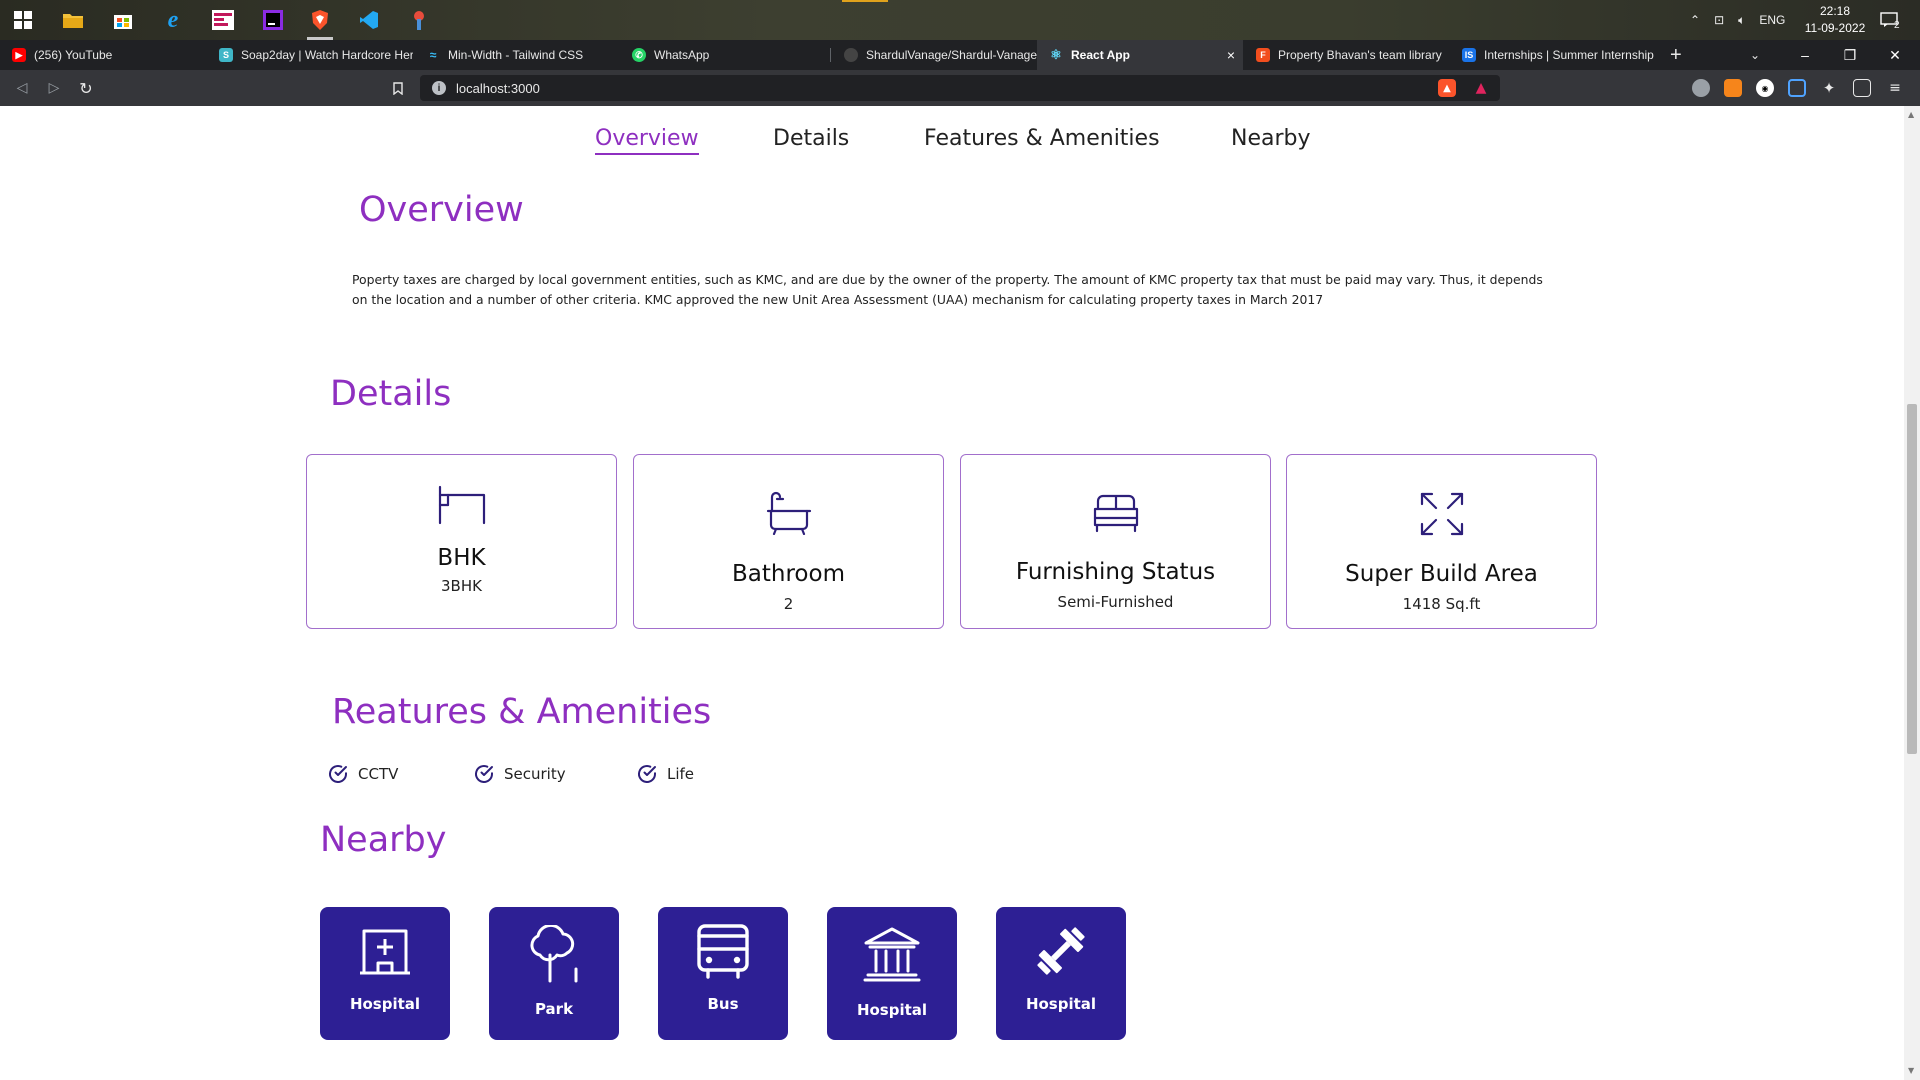  I want to click on soap2day-icon: S, so click(226, 55).